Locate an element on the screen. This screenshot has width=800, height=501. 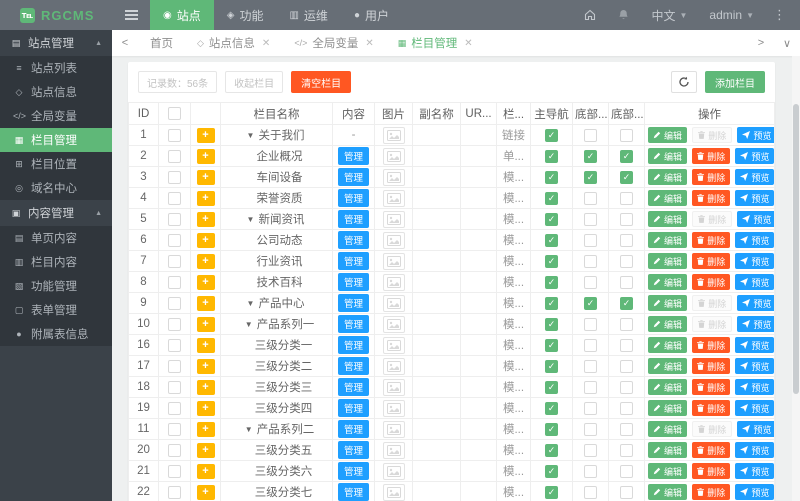
sidebar-item: ◇ 站点信息 is located at coordinates (56, 92).